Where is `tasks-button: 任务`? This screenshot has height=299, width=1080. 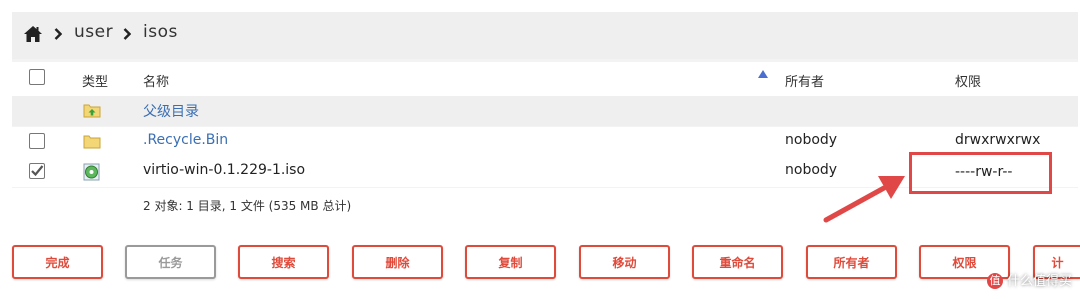
tasks-button: 任务 is located at coordinates (170, 262).